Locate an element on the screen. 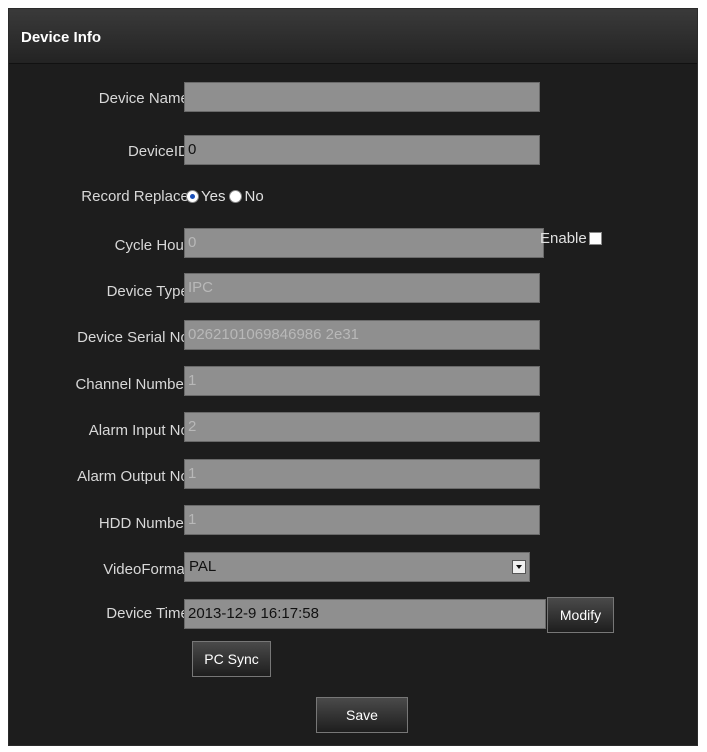 The width and height of the screenshot is (707, 752). cycle-hour-input: 0 is located at coordinates (364, 243).